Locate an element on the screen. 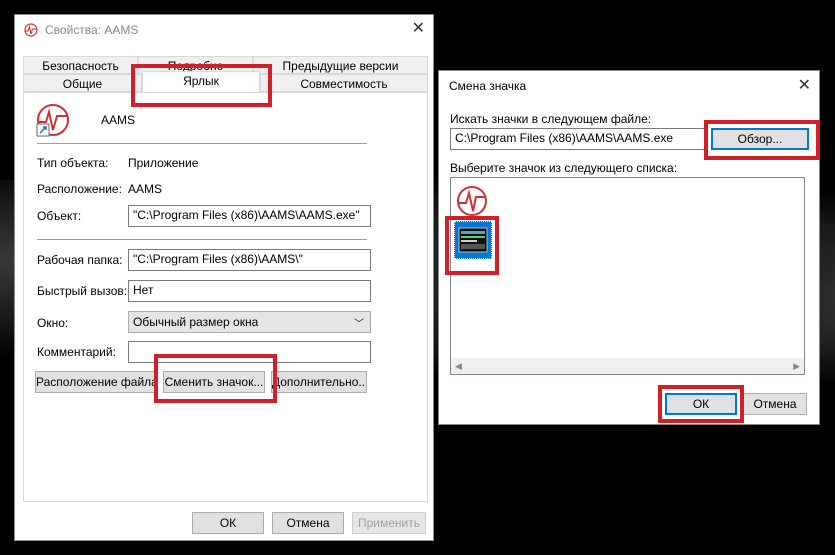  window-title: Свойства: AAMS is located at coordinates (92, 30).